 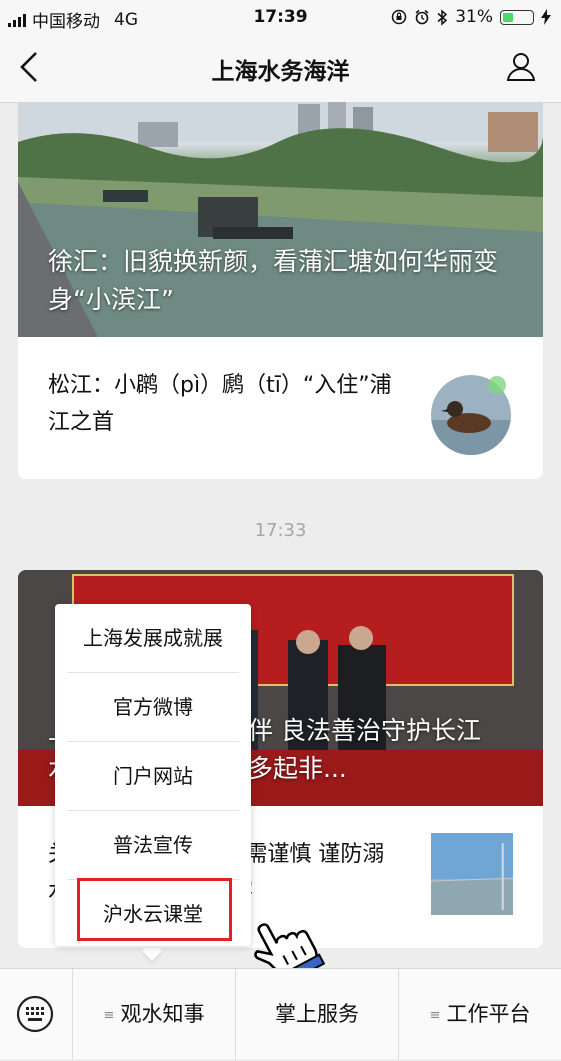 I want to click on submenu-item: 官方微博, so click(x=153, y=707).